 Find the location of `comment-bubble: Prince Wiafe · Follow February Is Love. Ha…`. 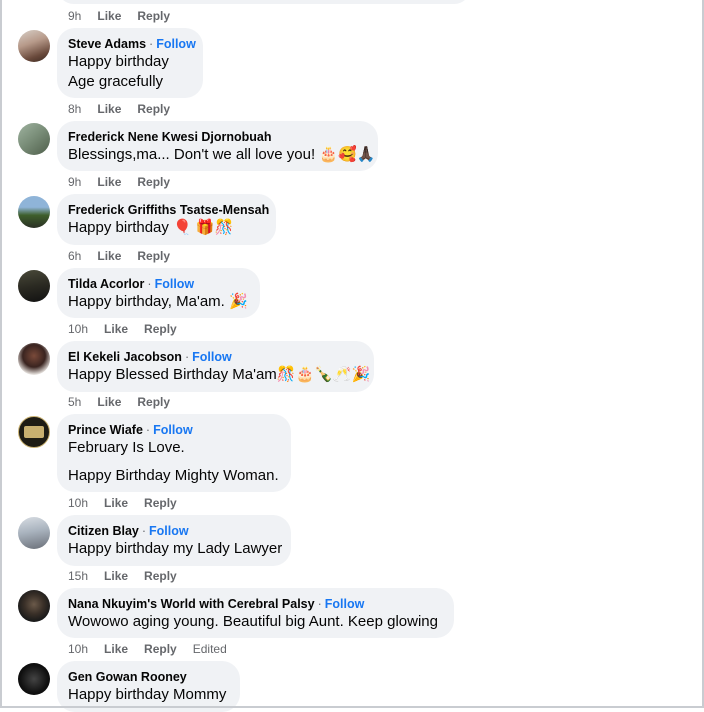

comment-bubble: Prince Wiafe · Follow February Is Love. Ha… is located at coordinates (174, 453).